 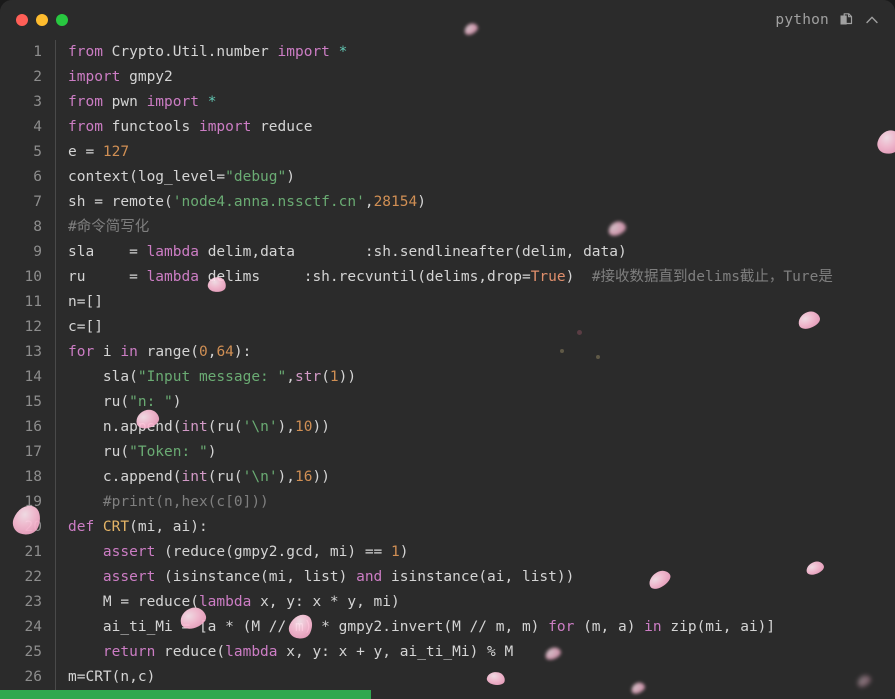 I want to click on code-line-content: c.append(int(ru('\n'),16)), so click(x=475, y=477).